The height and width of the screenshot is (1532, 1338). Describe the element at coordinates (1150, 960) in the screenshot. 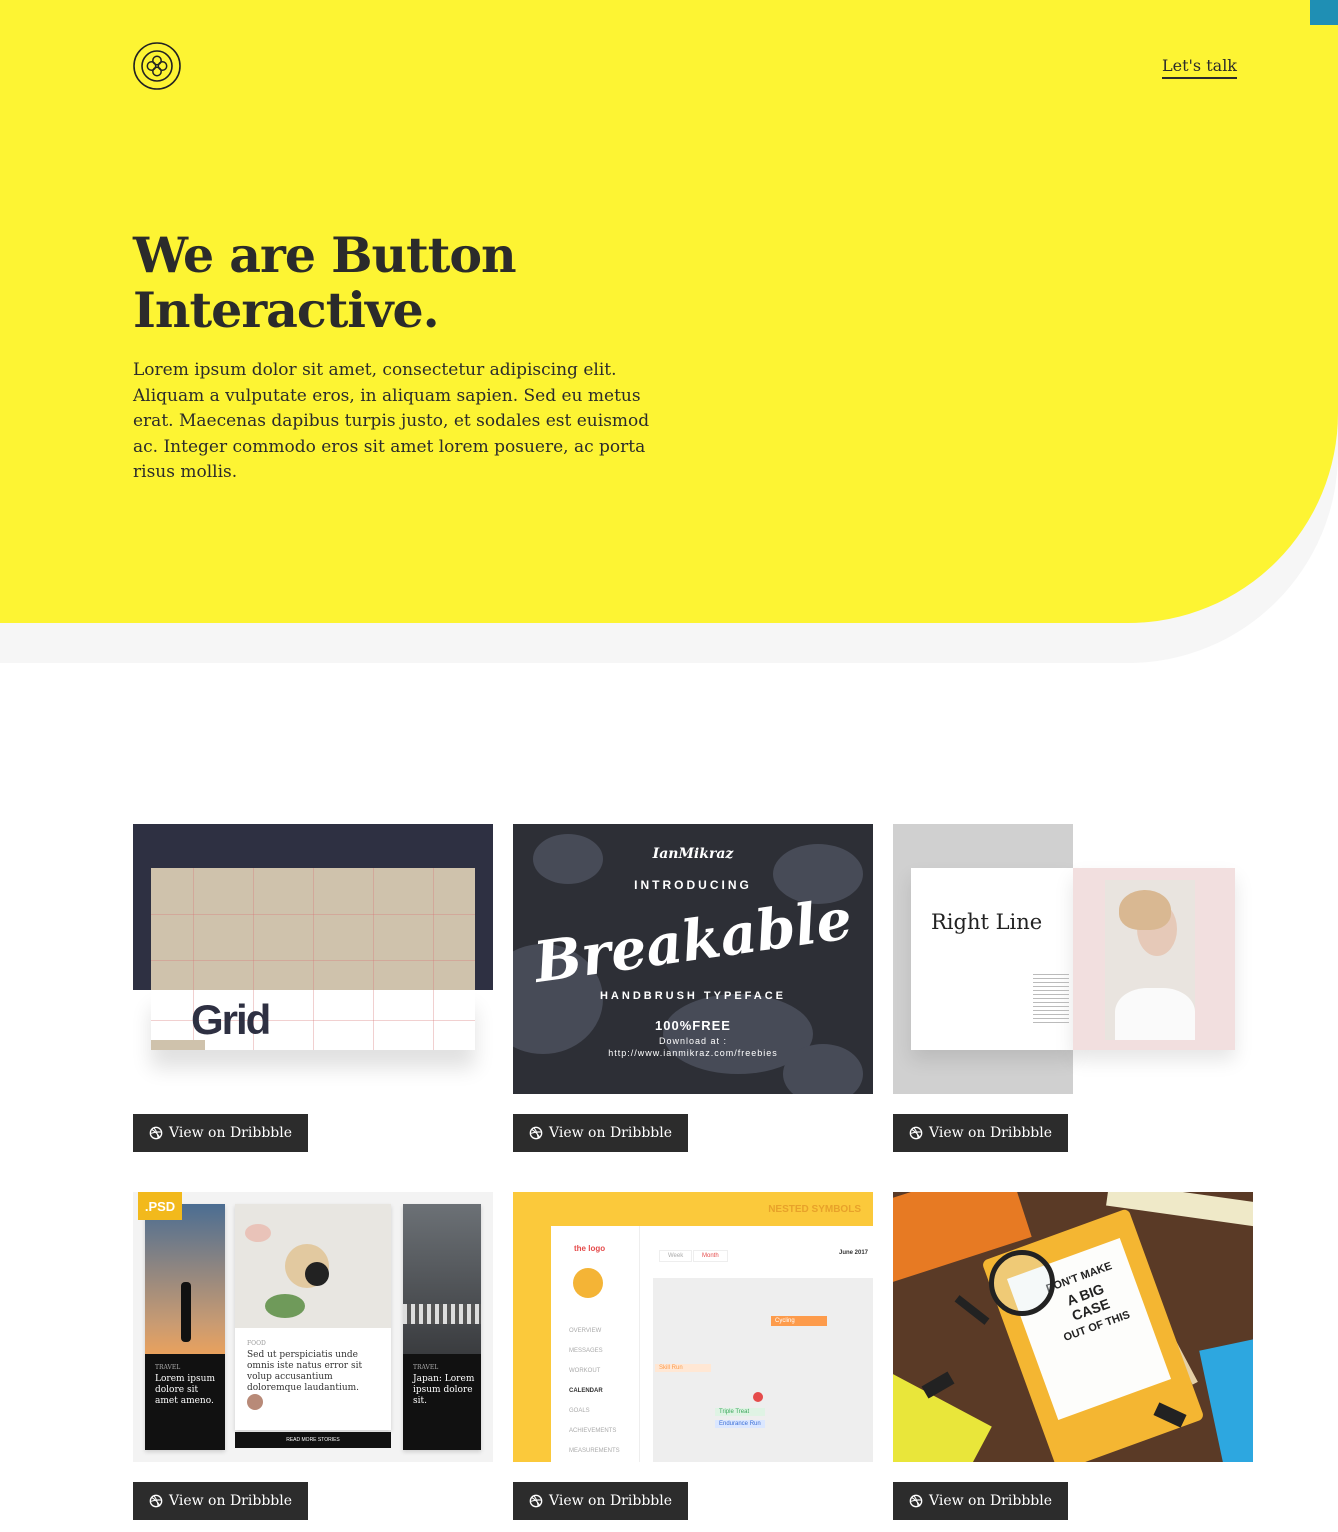

I see `thumb-portrait-photo` at that location.